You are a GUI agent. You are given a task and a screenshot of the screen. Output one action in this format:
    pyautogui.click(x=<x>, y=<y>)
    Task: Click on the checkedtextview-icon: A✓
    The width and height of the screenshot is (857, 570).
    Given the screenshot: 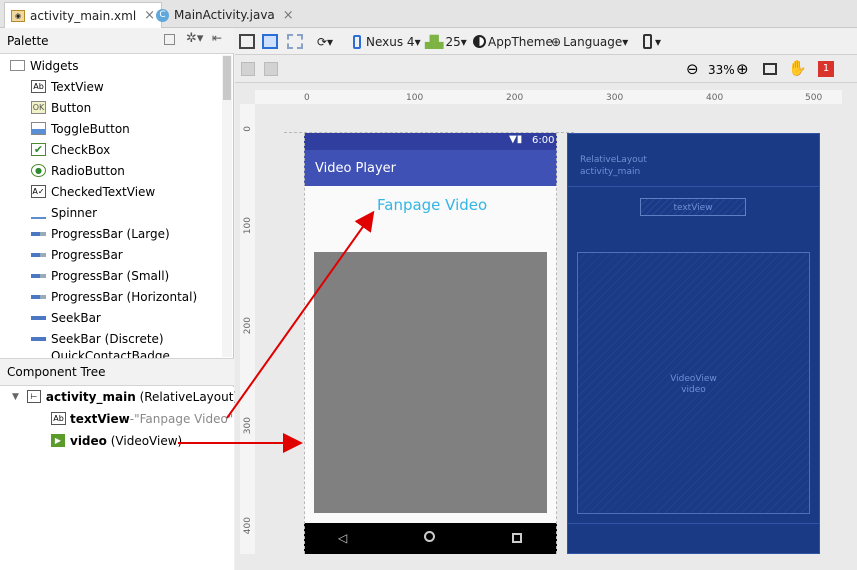 What is the action you would take?
    pyautogui.click(x=38, y=191)
    